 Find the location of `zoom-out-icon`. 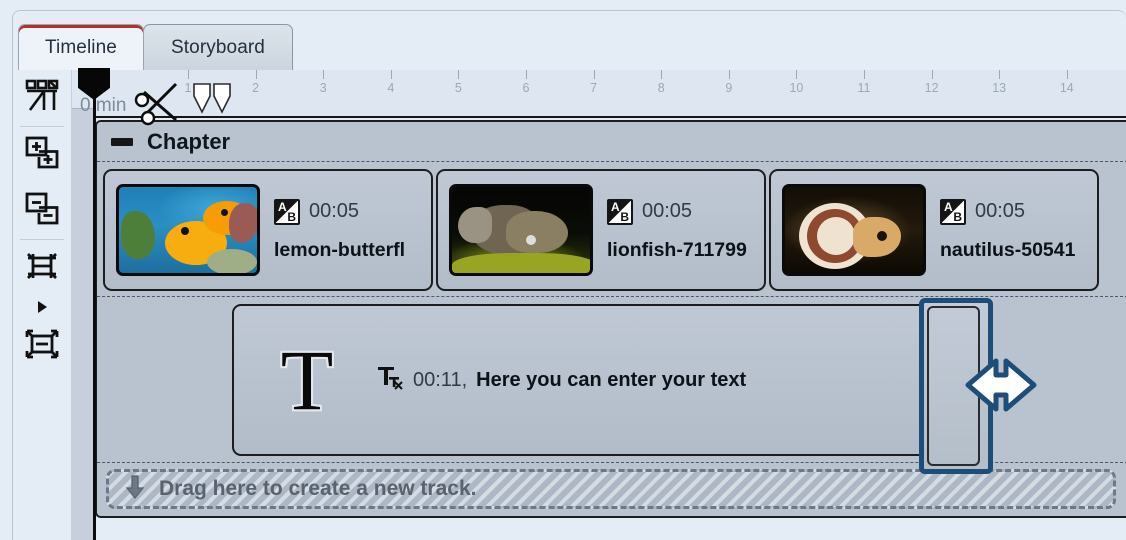

zoom-out-icon is located at coordinates (42, 211).